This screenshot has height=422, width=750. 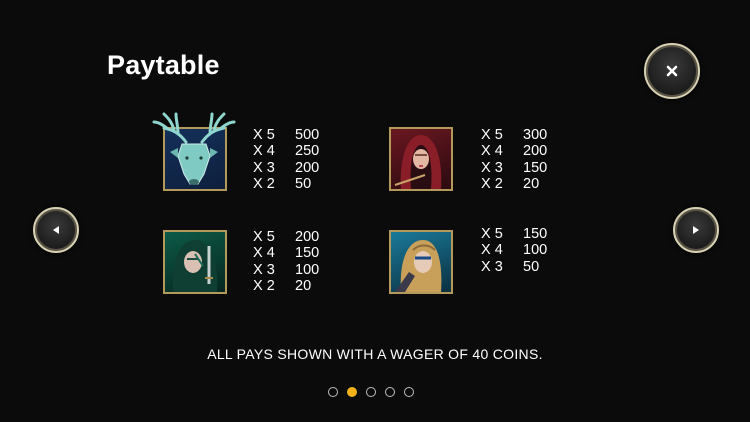 I want to click on page-indicator, so click(x=371, y=392).